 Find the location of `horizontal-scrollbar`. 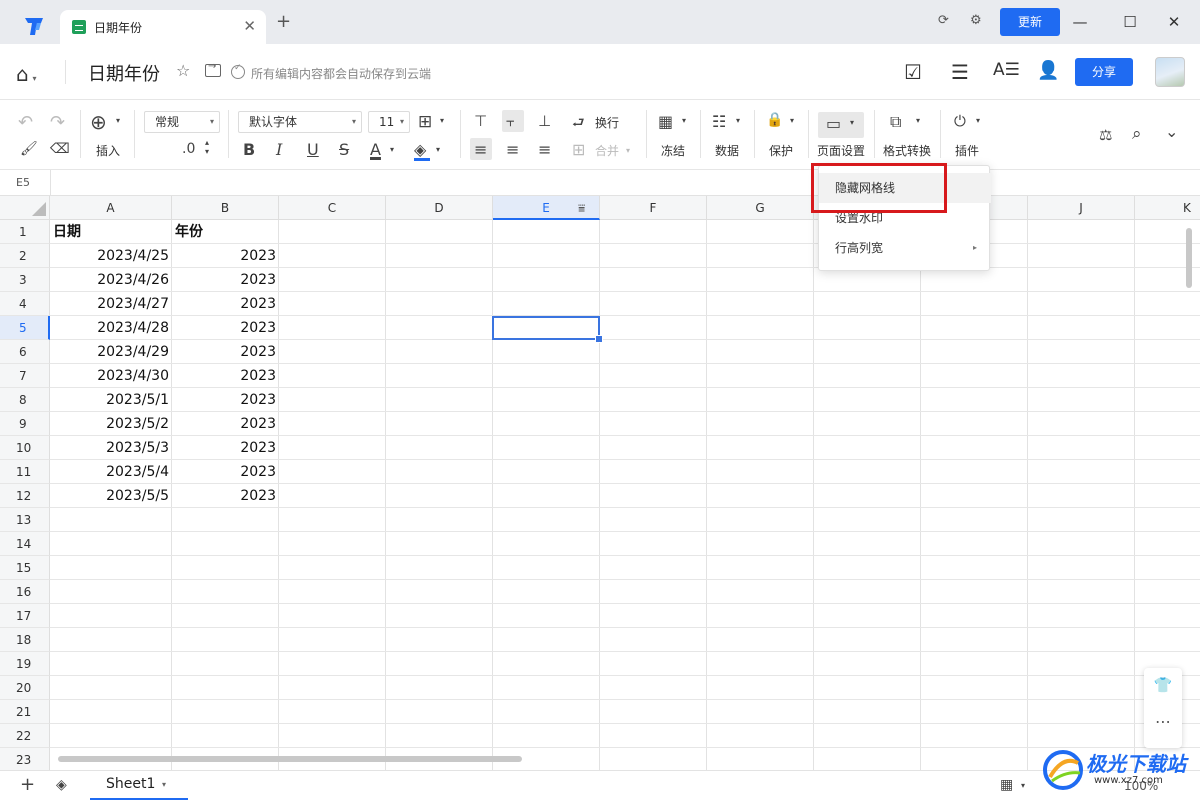

horizontal-scrollbar is located at coordinates (290, 759).